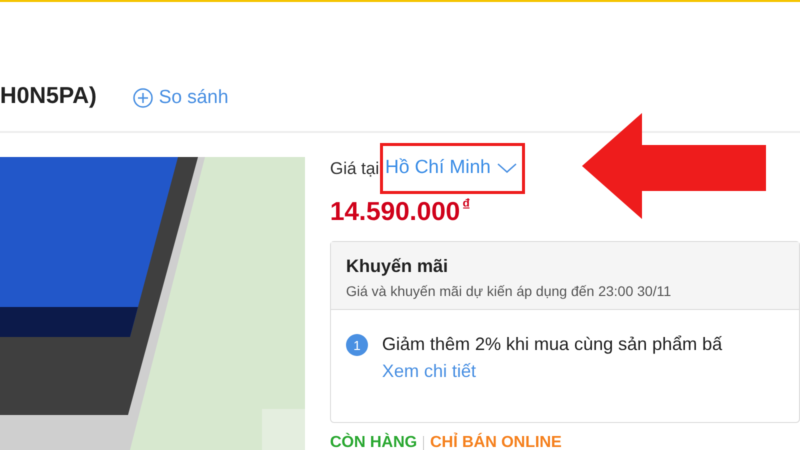  I want to click on location-dropdown: Hồ Chí Minh, so click(451, 168).